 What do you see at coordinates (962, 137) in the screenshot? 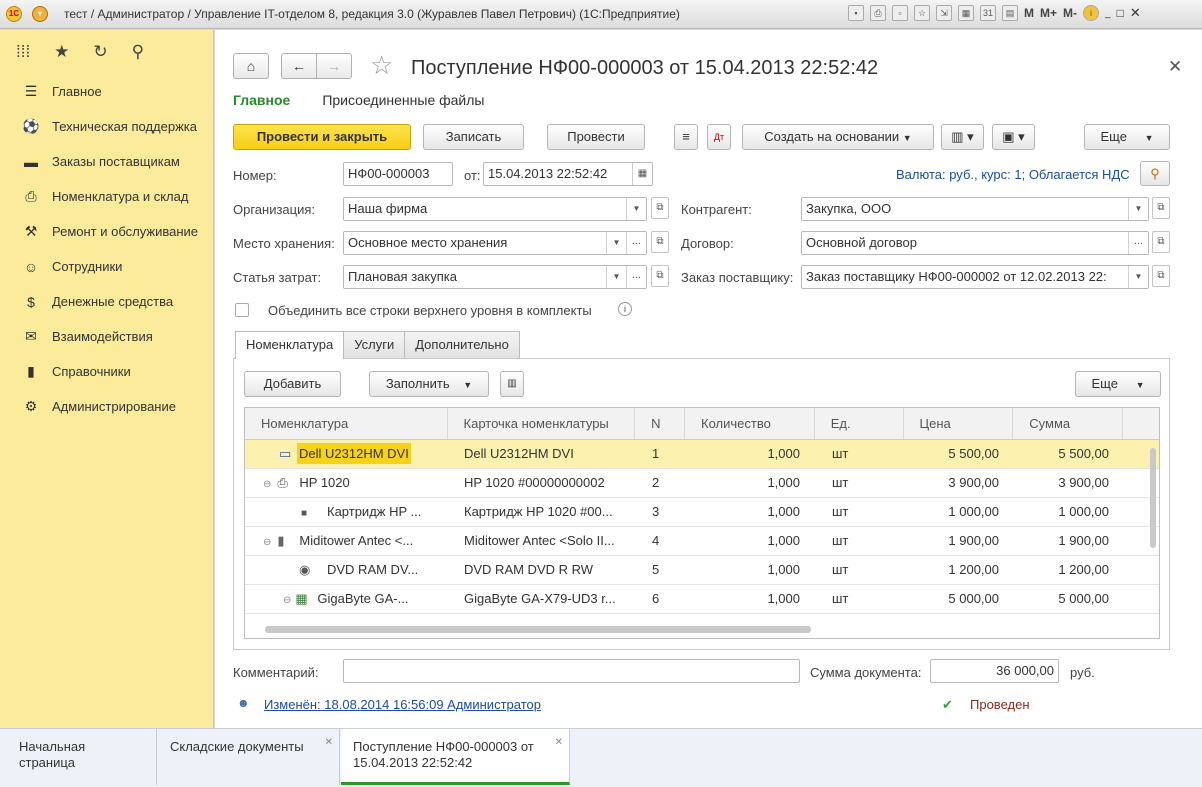
I see `reports-button: ▥ ▾` at bounding box center [962, 137].